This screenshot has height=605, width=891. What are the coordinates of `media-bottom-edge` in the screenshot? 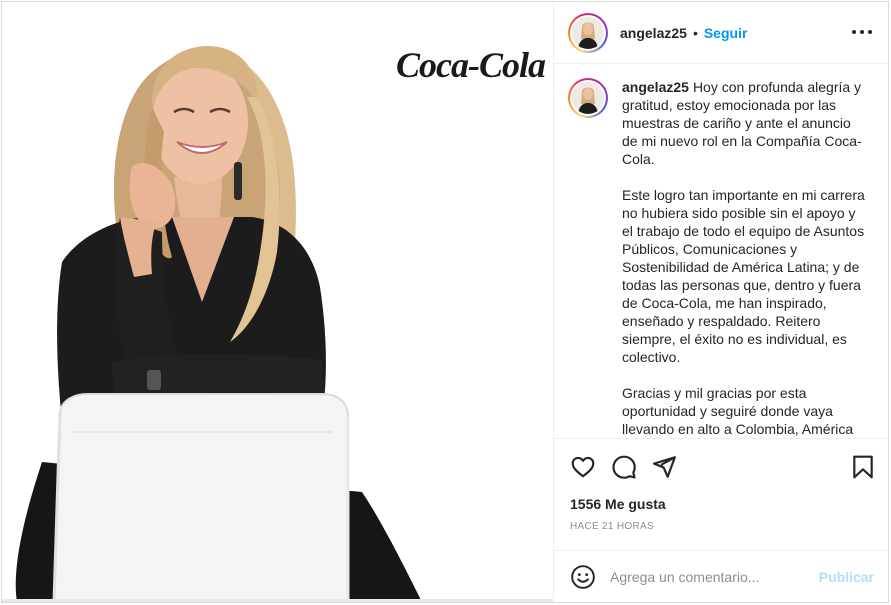 It's located at (277, 600).